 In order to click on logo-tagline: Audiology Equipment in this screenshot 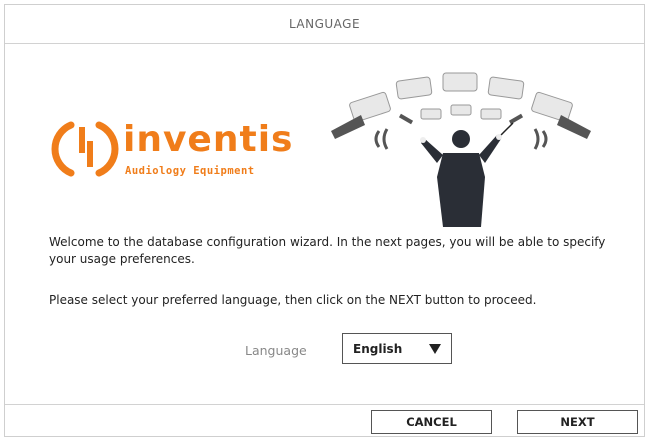, I will do `click(190, 171)`.